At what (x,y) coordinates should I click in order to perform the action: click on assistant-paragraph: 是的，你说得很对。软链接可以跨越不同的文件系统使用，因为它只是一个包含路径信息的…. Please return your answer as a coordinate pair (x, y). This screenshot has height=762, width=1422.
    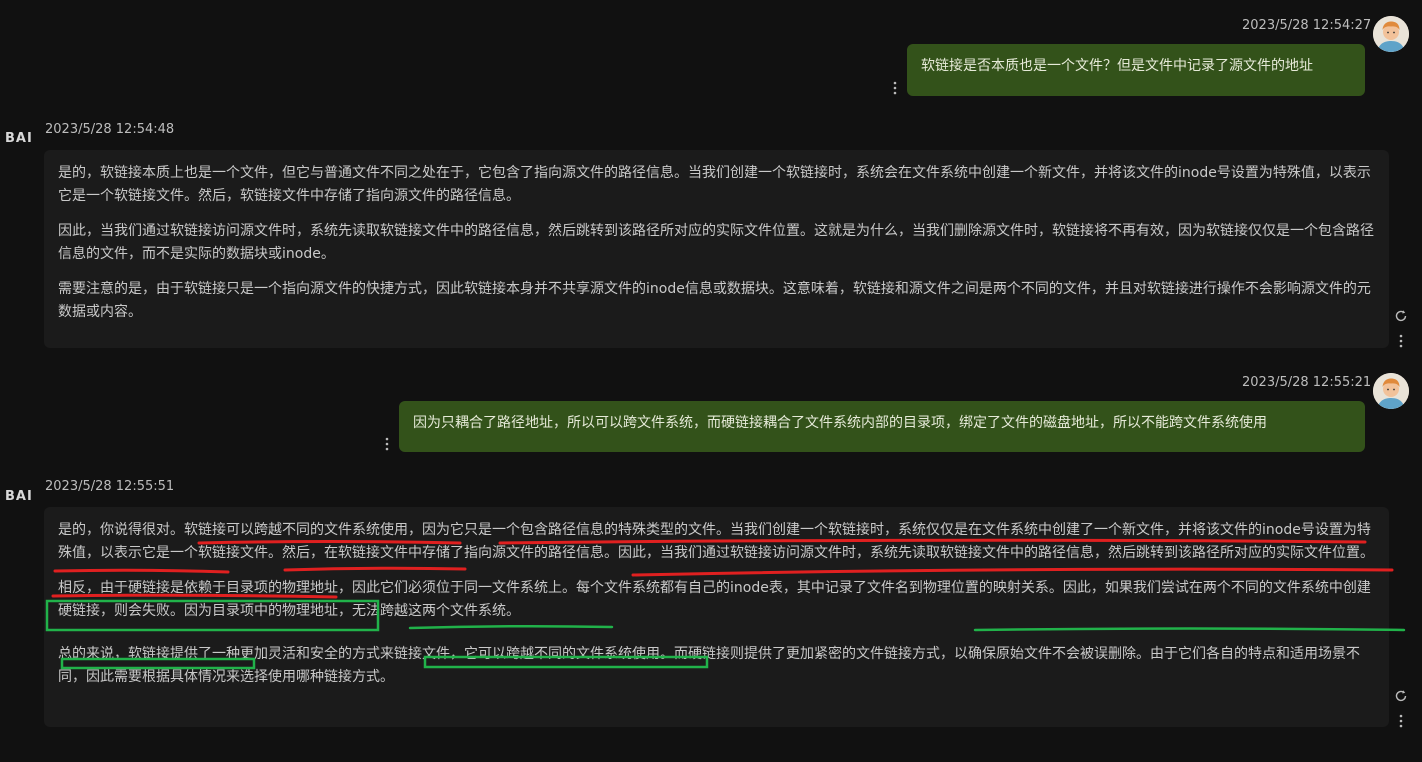
    Looking at the image, I should click on (716, 541).